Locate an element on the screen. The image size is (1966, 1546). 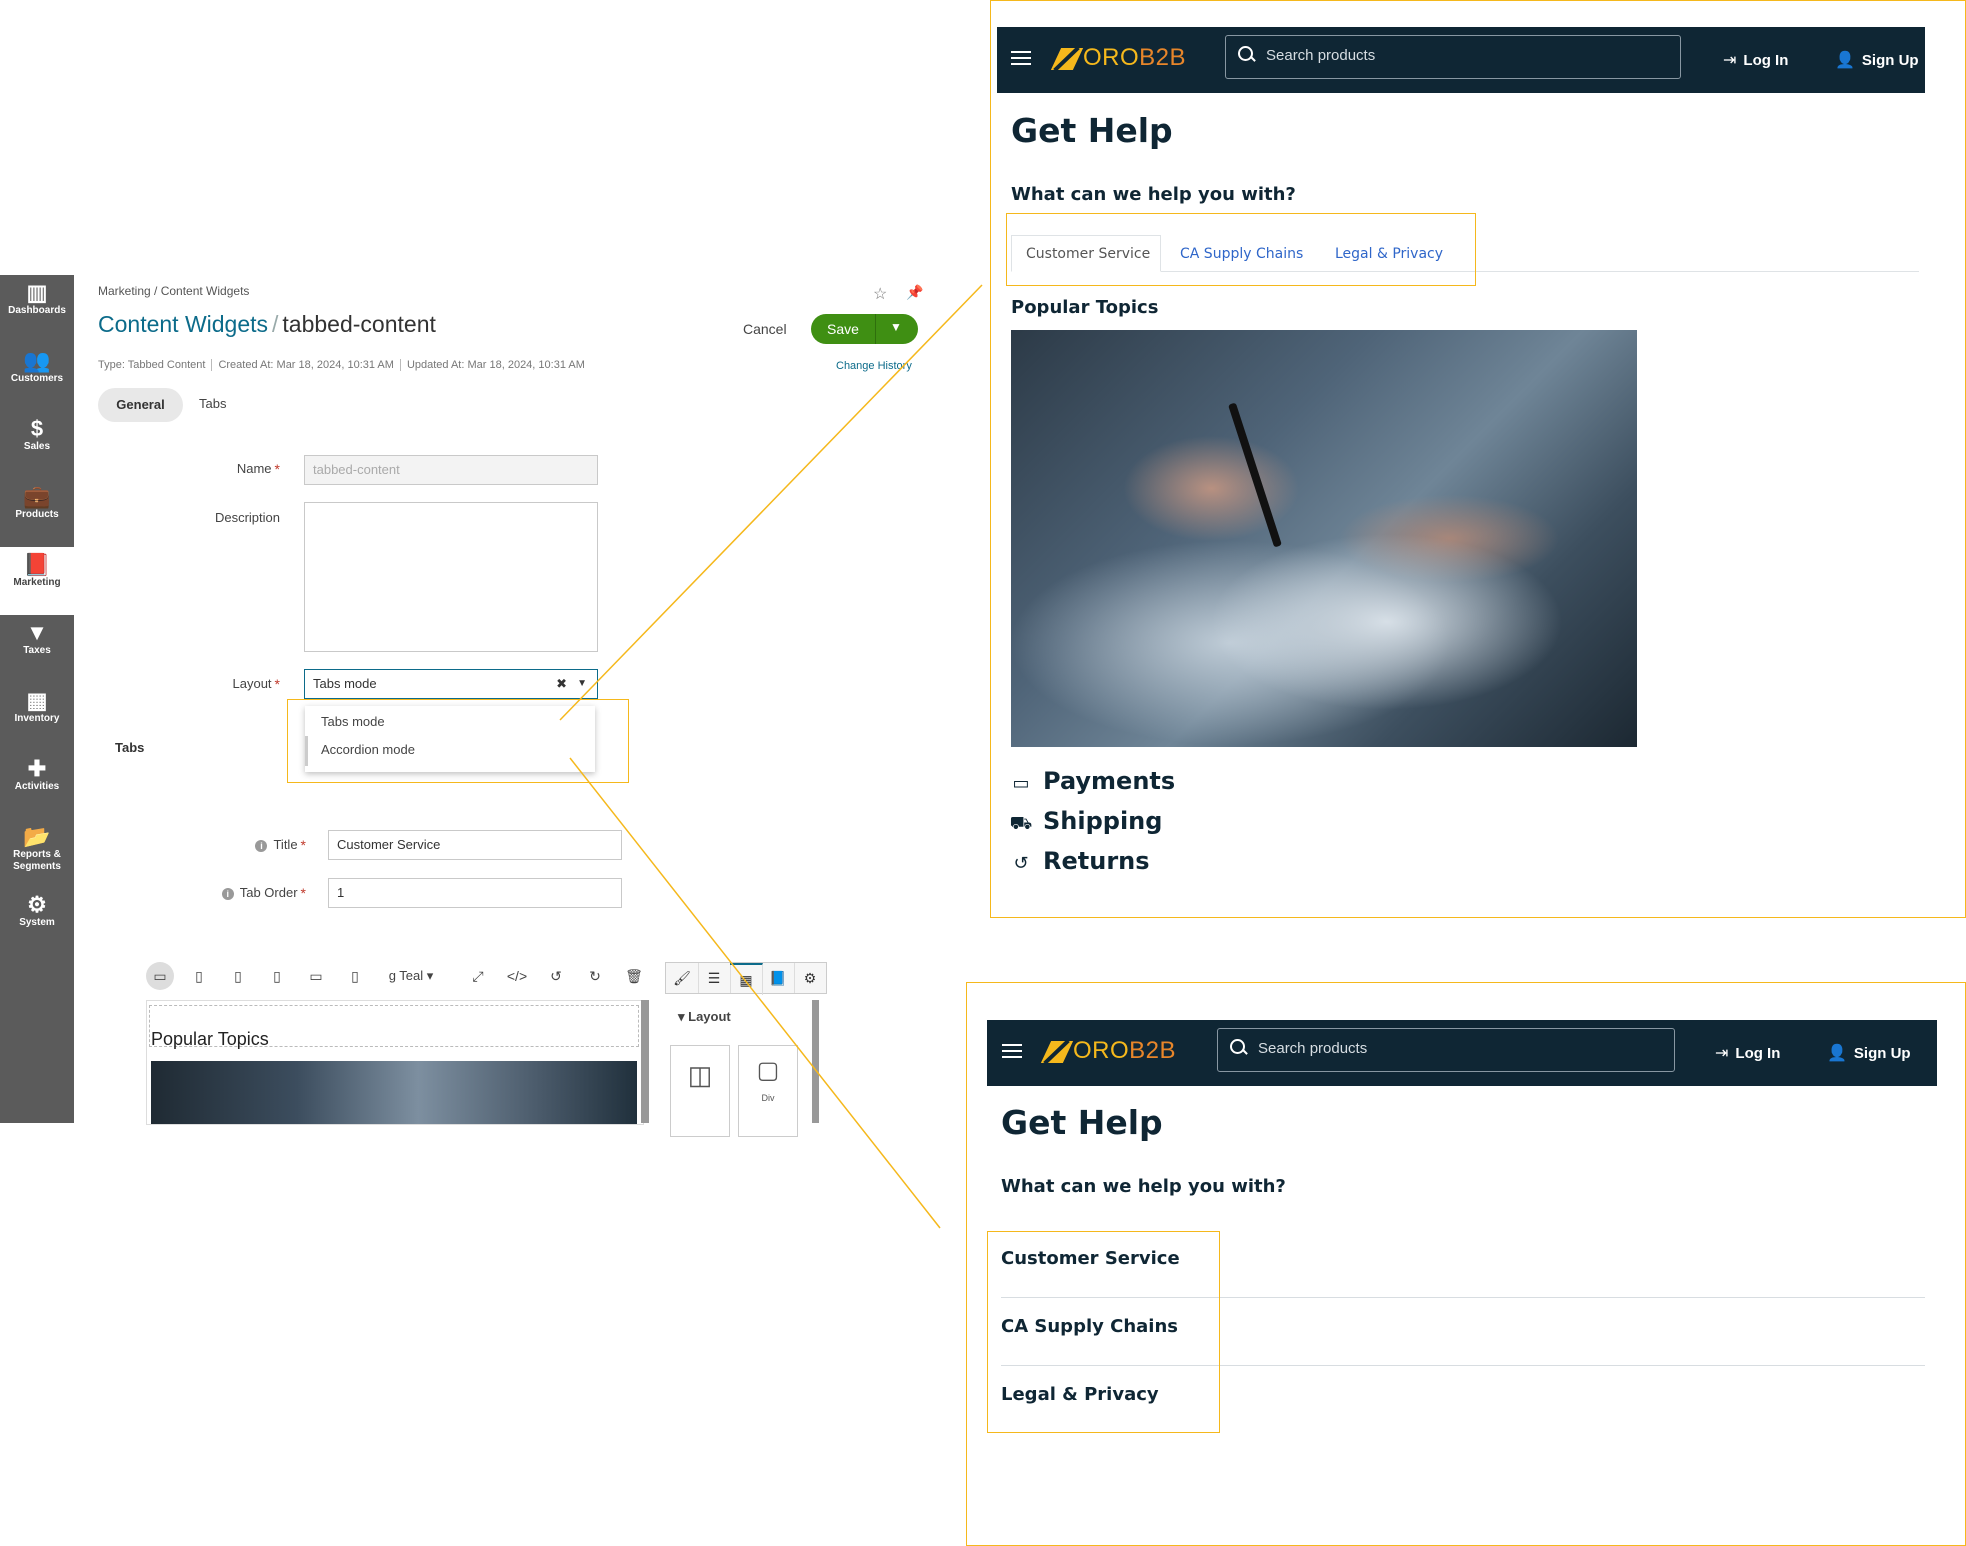
undo-icon: ↺ is located at coordinates (1021, 863).